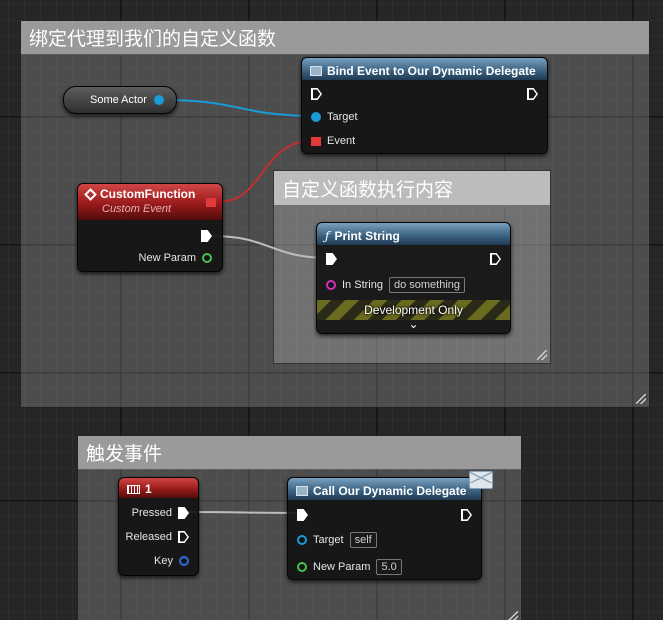 The height and width of the screenshot is (620, 663). What do you see at coordinates (150, 227) in the screenshot?
I see `custom-function-node: CustomFunction Custom Event New Param` at bounding box center [150, 227].